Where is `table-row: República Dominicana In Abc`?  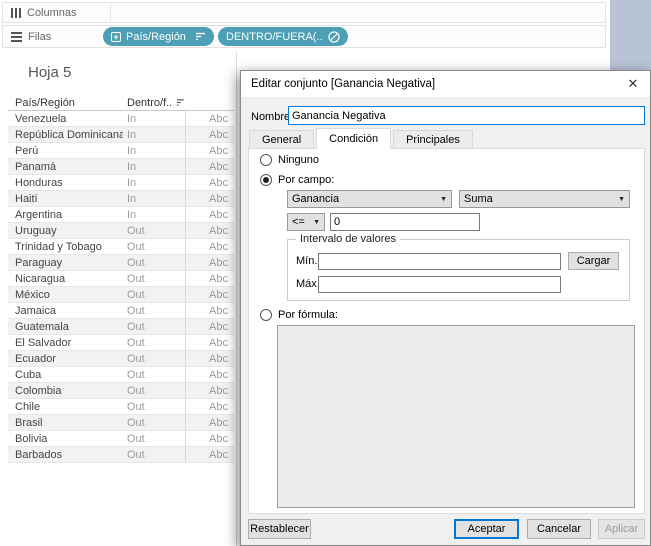
table-row: República Dominicana In Abc is located at coordinates (121, 135).